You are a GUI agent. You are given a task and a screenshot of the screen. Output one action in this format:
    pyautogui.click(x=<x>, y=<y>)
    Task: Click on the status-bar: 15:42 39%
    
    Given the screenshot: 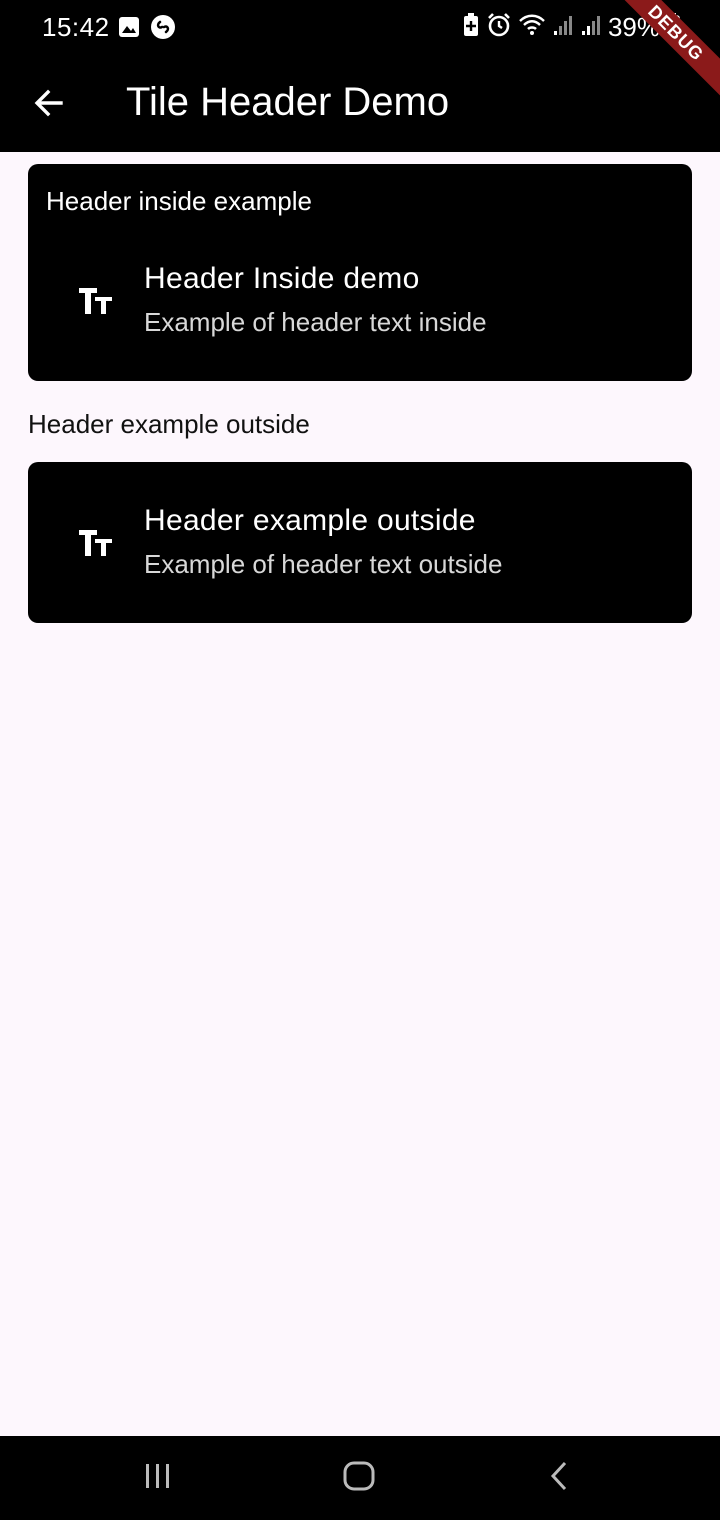 What is the action you would take?
    pyautogui.click(x=360, y=28)
    